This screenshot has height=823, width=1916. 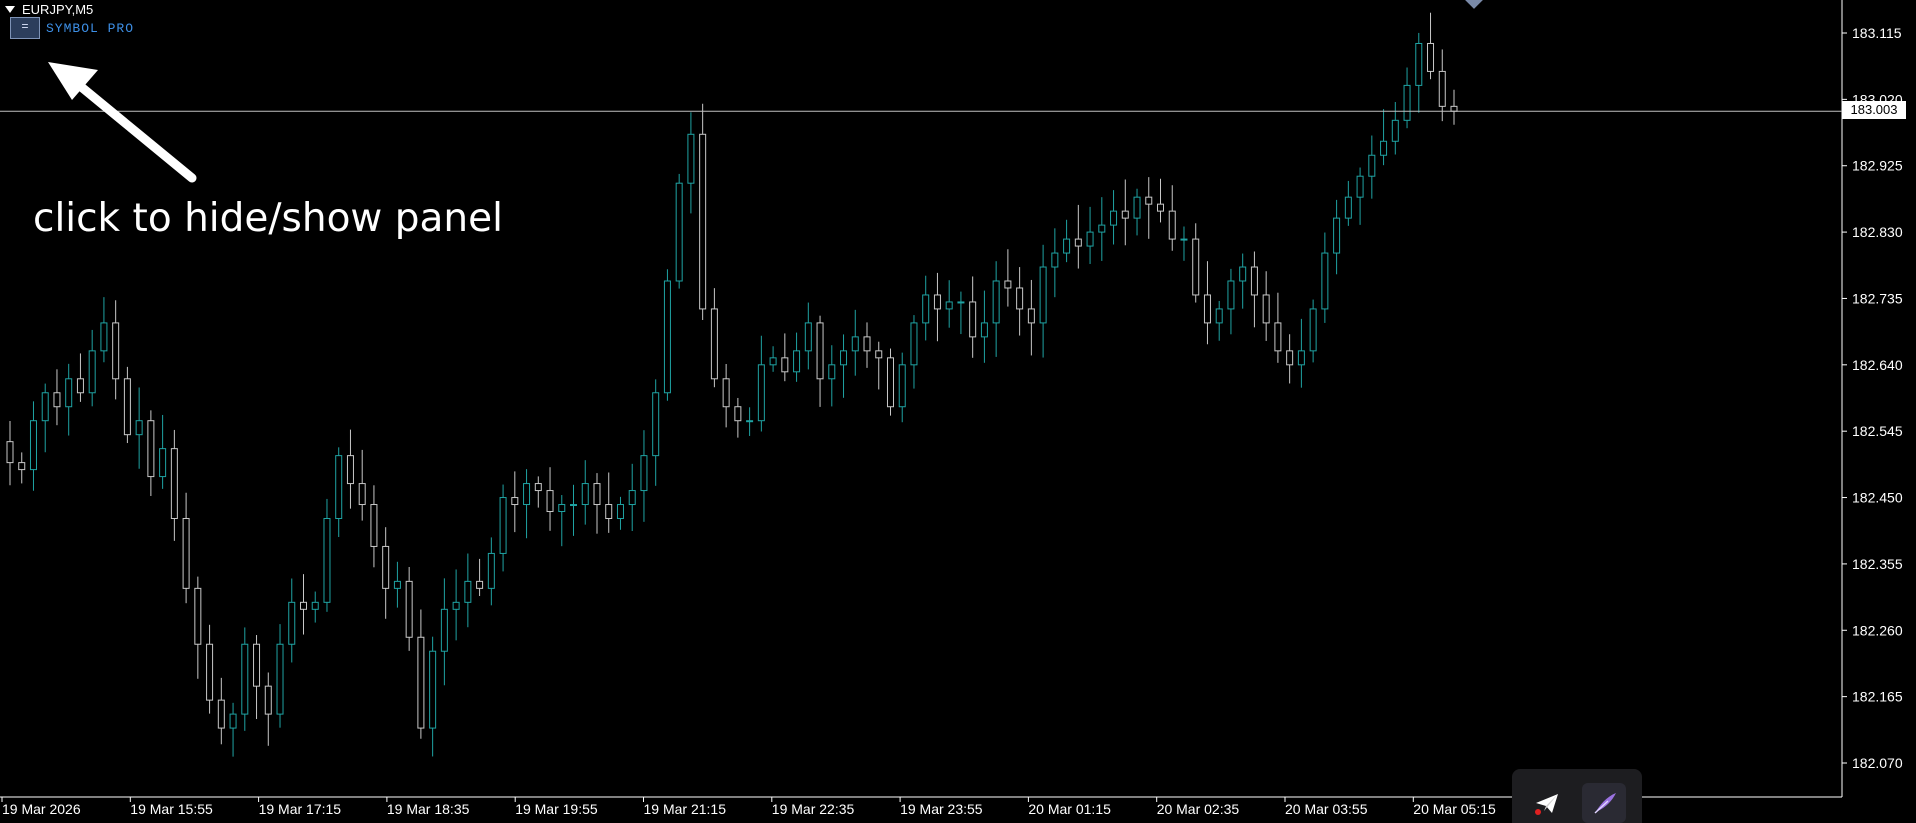 I want to click on chart-menu-triangle-icon, so click(x=10, y=9).